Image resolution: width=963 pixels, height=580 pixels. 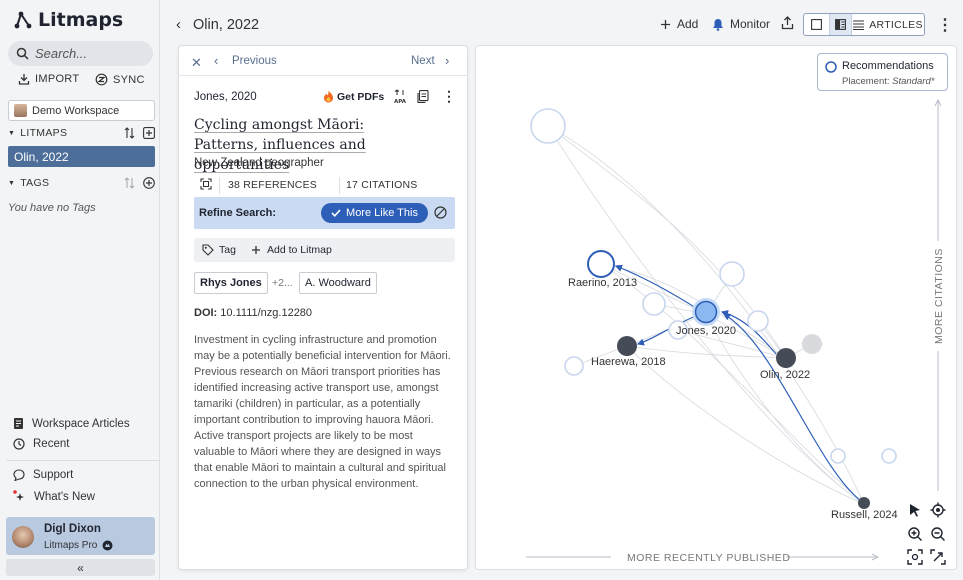 I want to click on graph-node-olin, so click(x=786, y=358).